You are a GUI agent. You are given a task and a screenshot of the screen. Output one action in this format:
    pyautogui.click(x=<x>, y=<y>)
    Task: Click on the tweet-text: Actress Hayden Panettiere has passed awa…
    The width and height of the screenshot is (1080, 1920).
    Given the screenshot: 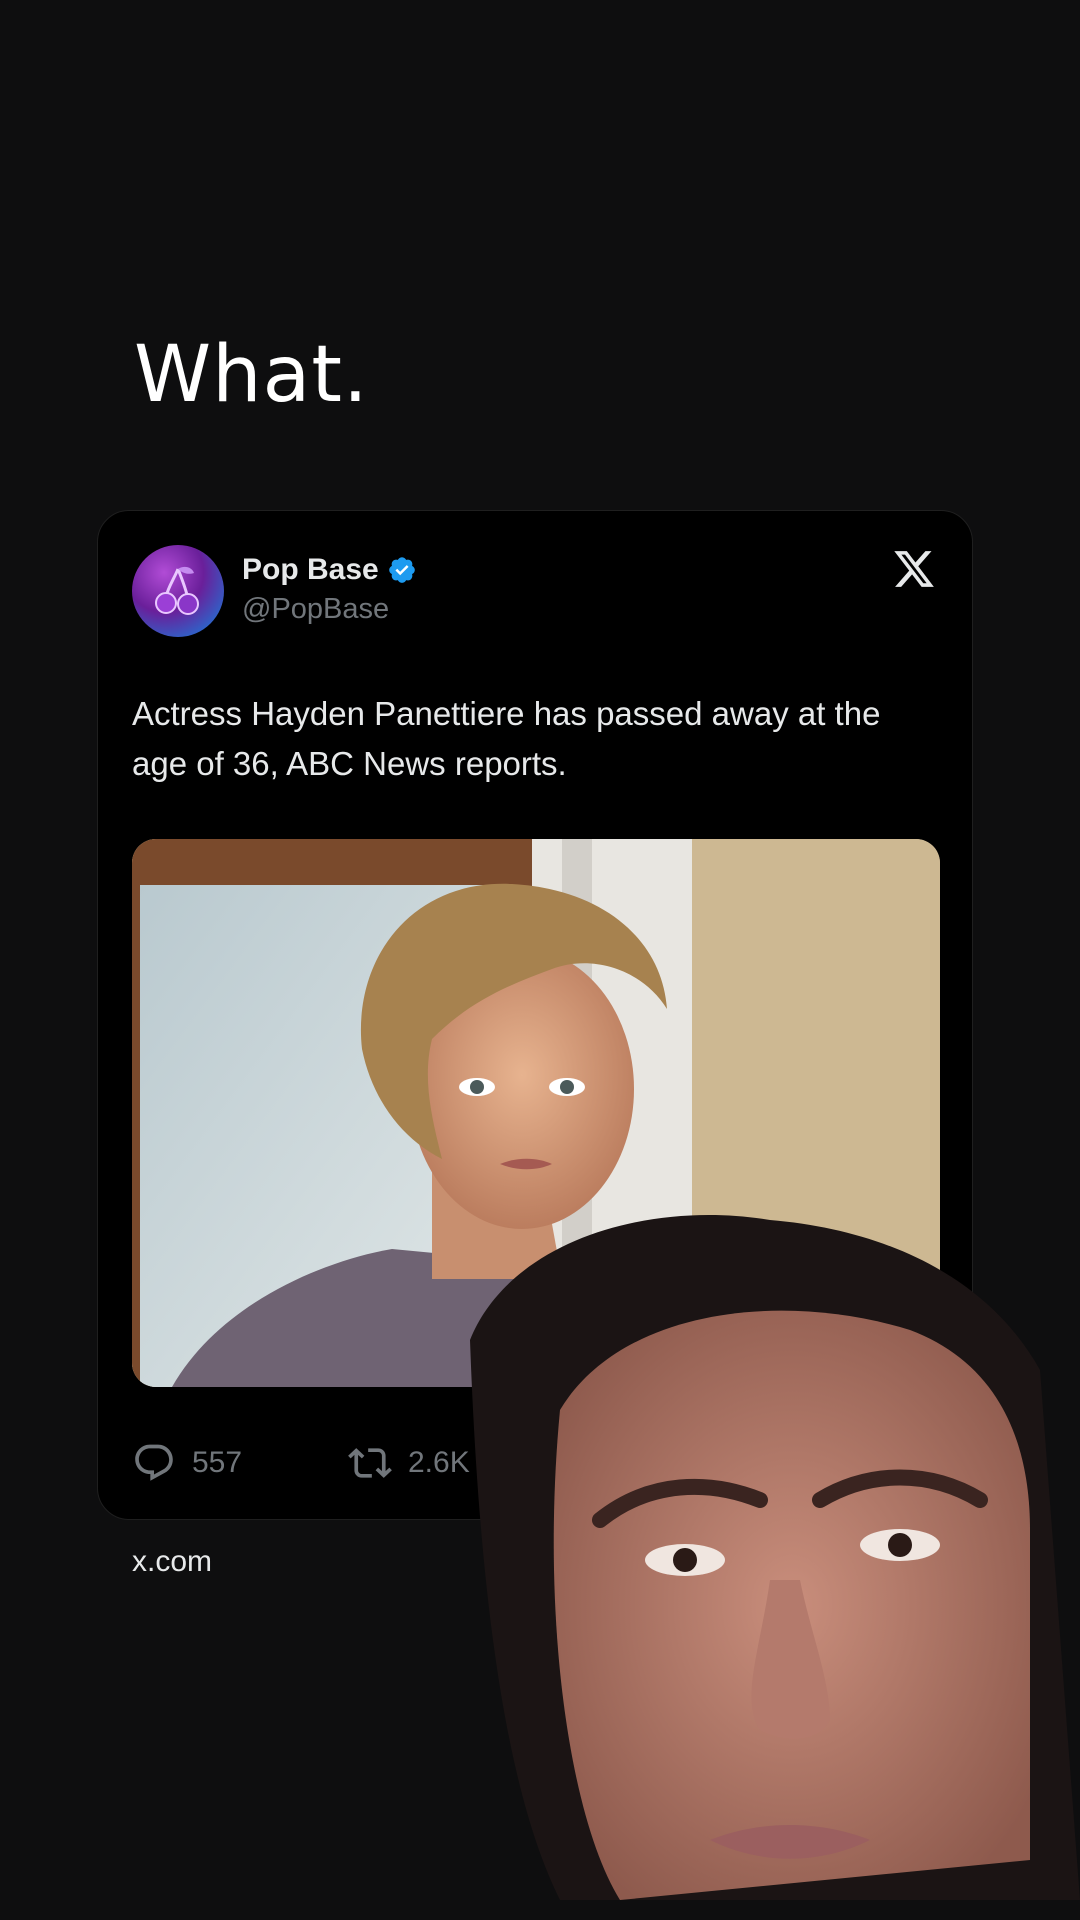 What is the action you would take?
    pyautogui.click(x=506, y=738)
    